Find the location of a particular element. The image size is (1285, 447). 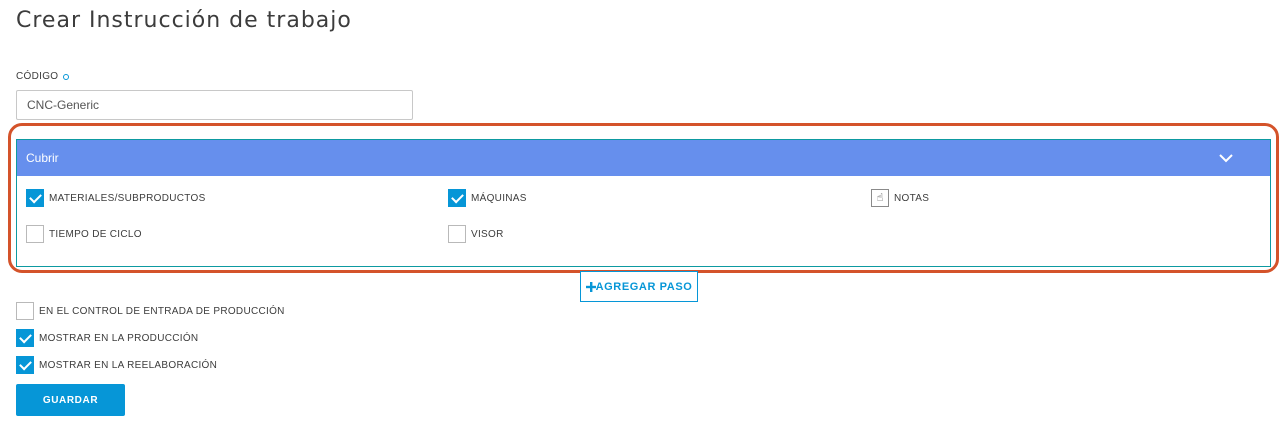

option-label: MÁQUINAS is located at coordinates (499, 198).